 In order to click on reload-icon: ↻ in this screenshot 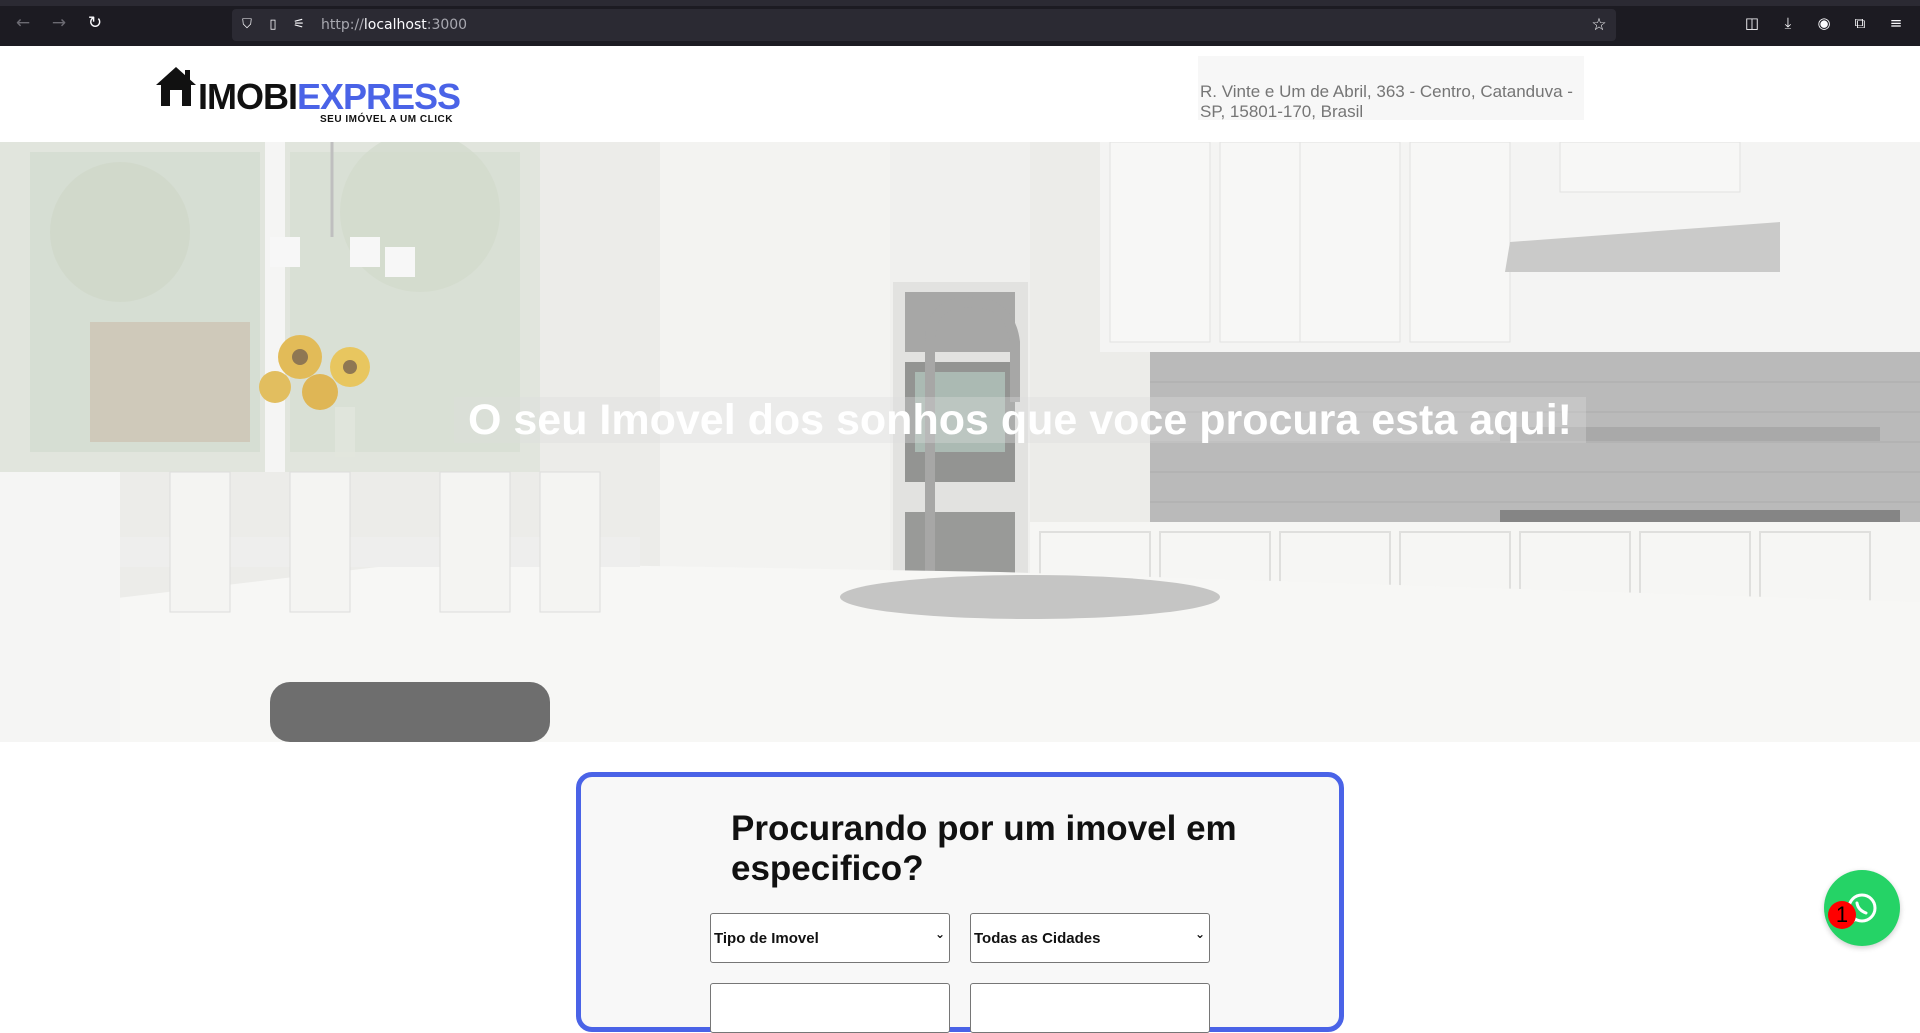, I will do `click(95, 23)`.